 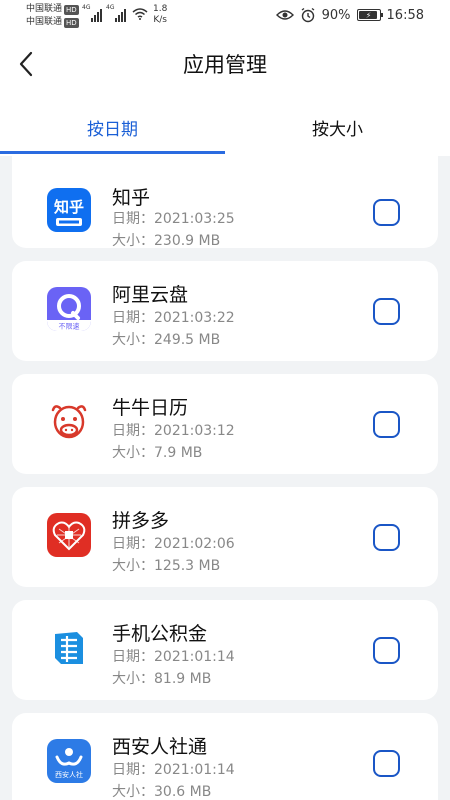 I want to click on svg-text: 西安人社, so click(x=69, y=774).